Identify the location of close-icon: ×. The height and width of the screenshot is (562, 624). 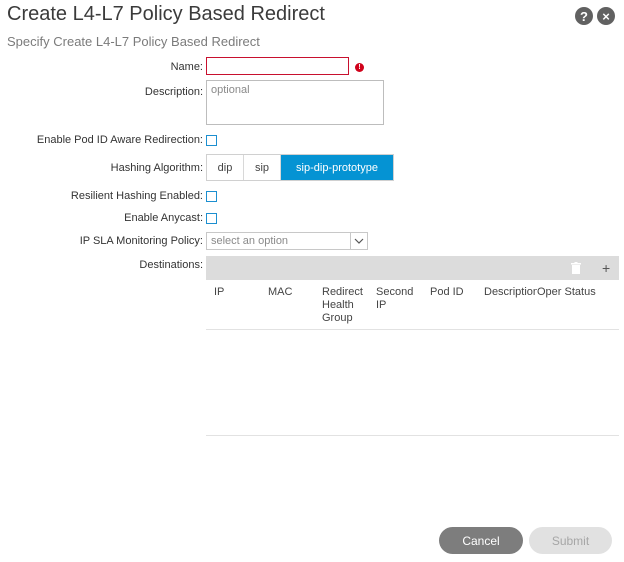
(606, 16).